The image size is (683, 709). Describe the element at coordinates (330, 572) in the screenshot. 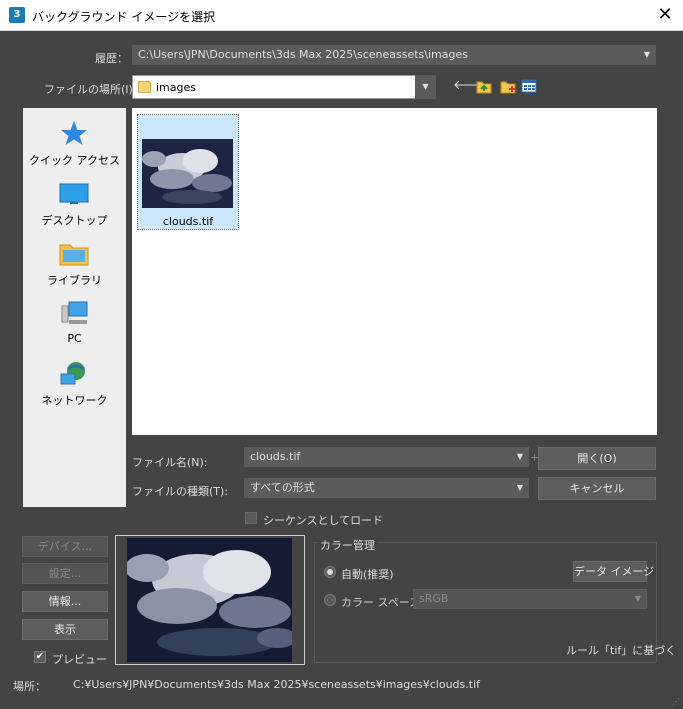

I see `auto-radio` at that location.